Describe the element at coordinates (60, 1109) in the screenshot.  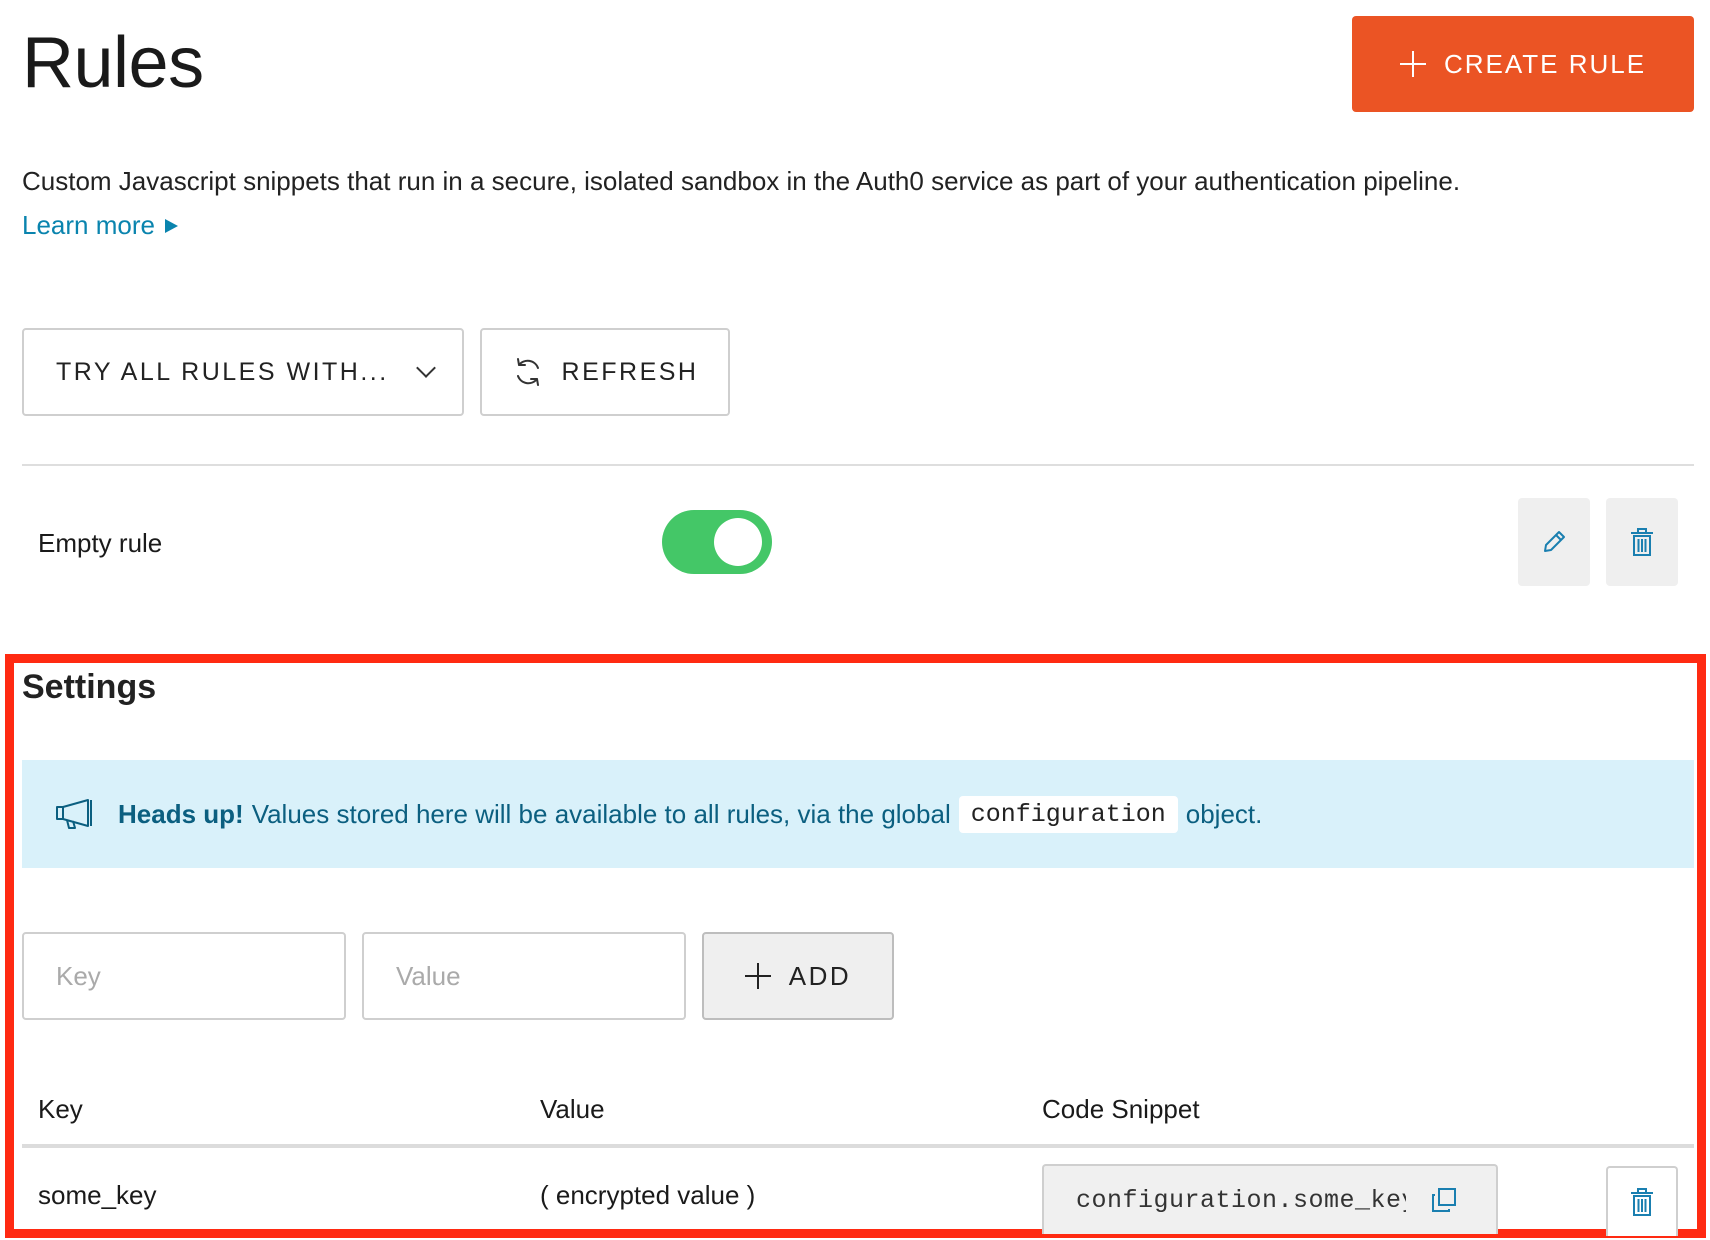
I see `column-header-key: Key` at that location.